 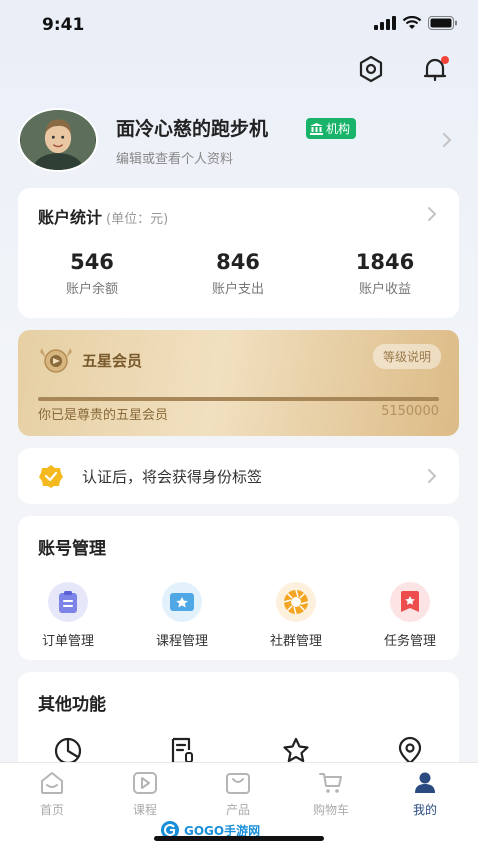 I want to click on member-progress-bar, so click(x=238, y=399).